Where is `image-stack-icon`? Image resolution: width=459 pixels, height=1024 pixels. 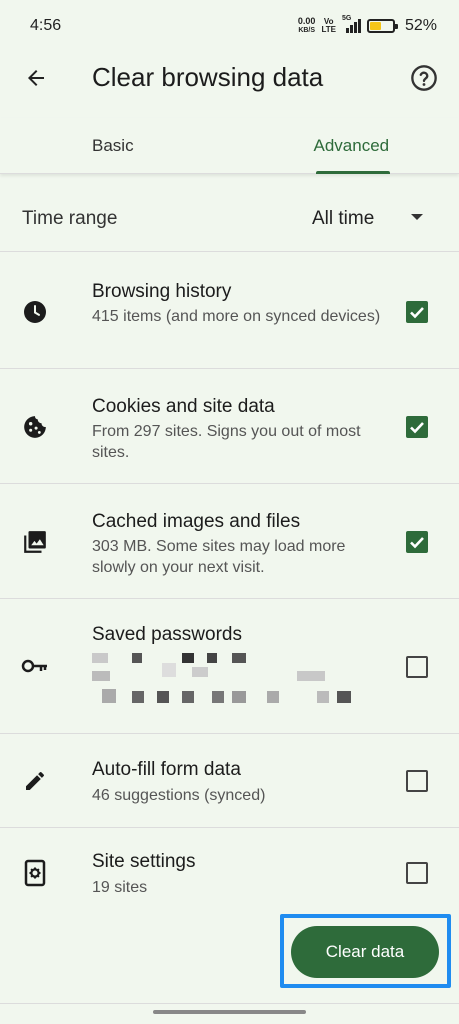 image-stack-icon is located at coordinates (35, 542).